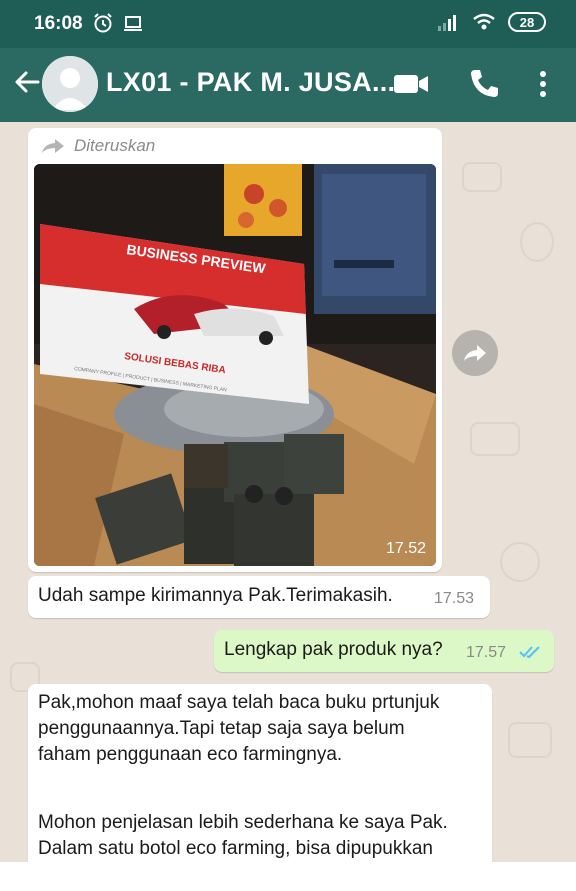  Describe the element at coordinates (288, 24) in the screenshot. I see `status-bar: 16:08 28` at that location.